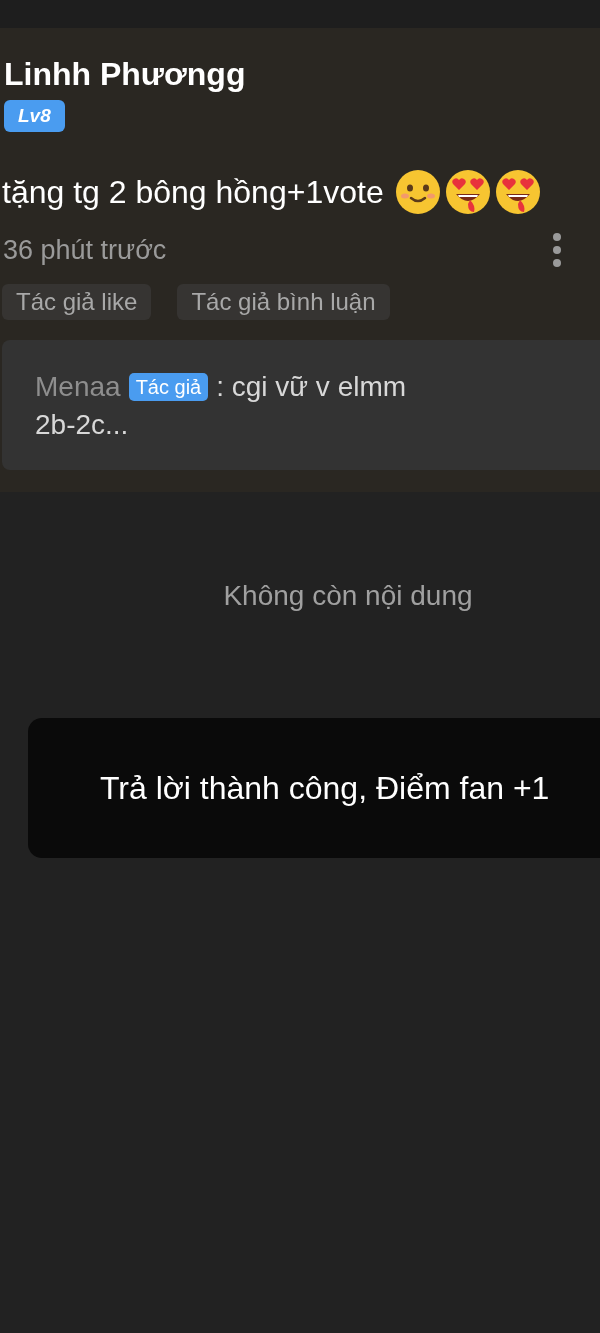 This screenshot has height=1333, width=600. I want to click on level-badge: Lv8, so click(34, 116).